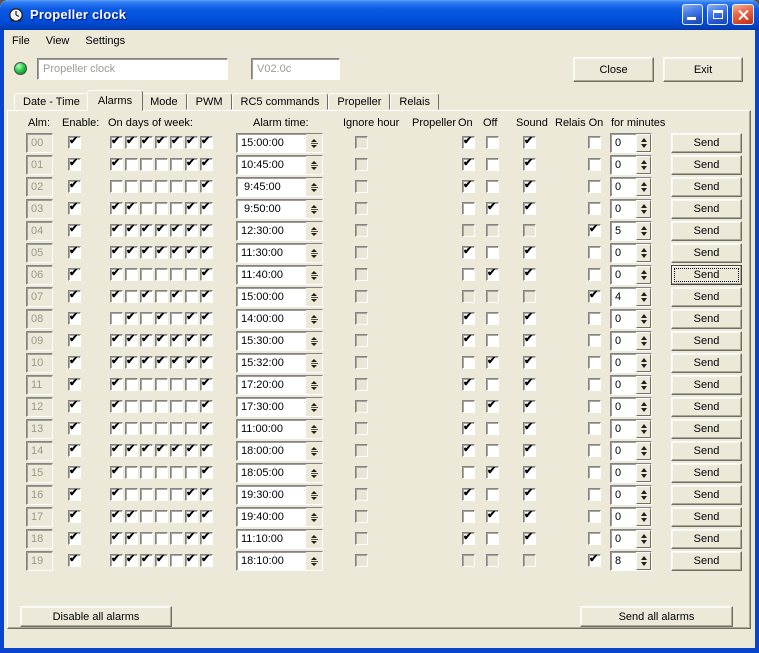 This screenshot has height=653, width=759. I want to click on tab-propeller: Propeller, so click(359, 101).